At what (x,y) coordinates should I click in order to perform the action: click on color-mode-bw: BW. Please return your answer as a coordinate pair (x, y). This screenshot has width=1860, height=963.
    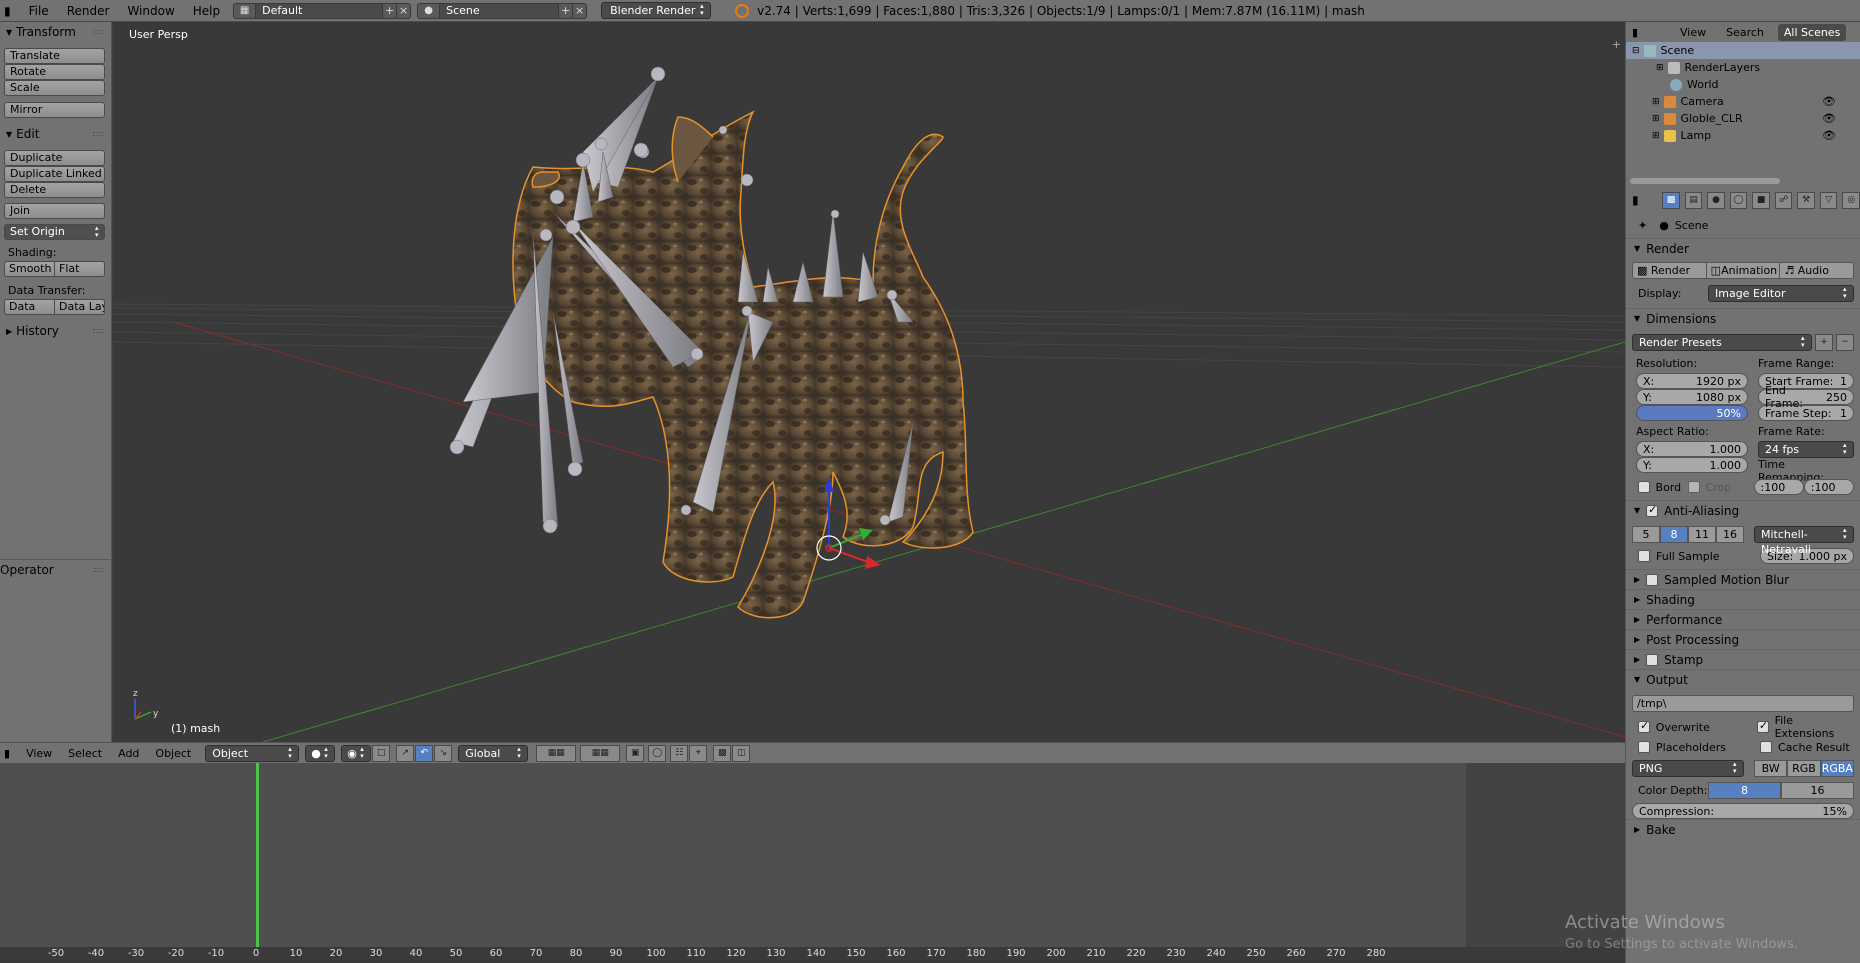
    Looking at the image, I should click on (1771, 768).